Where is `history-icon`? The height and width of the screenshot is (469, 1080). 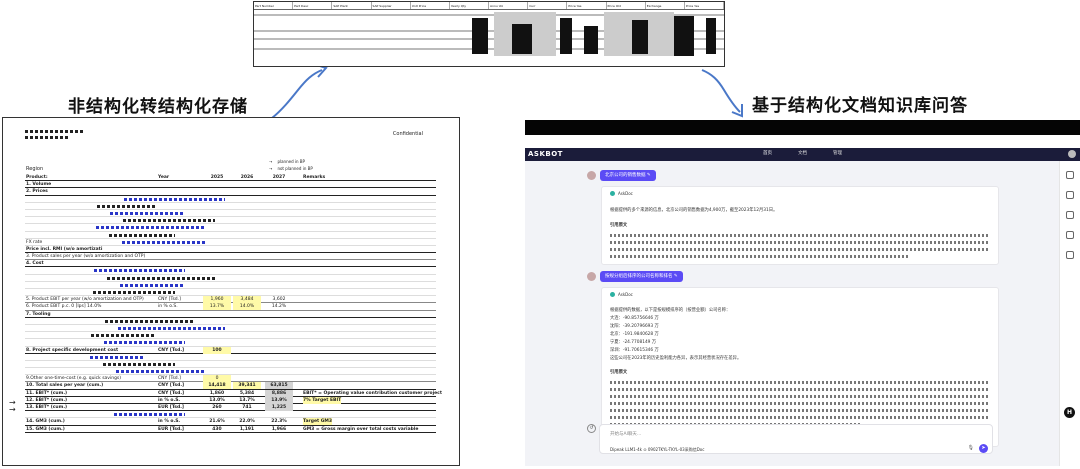
history-icon is located at coordinates (1070, 175).